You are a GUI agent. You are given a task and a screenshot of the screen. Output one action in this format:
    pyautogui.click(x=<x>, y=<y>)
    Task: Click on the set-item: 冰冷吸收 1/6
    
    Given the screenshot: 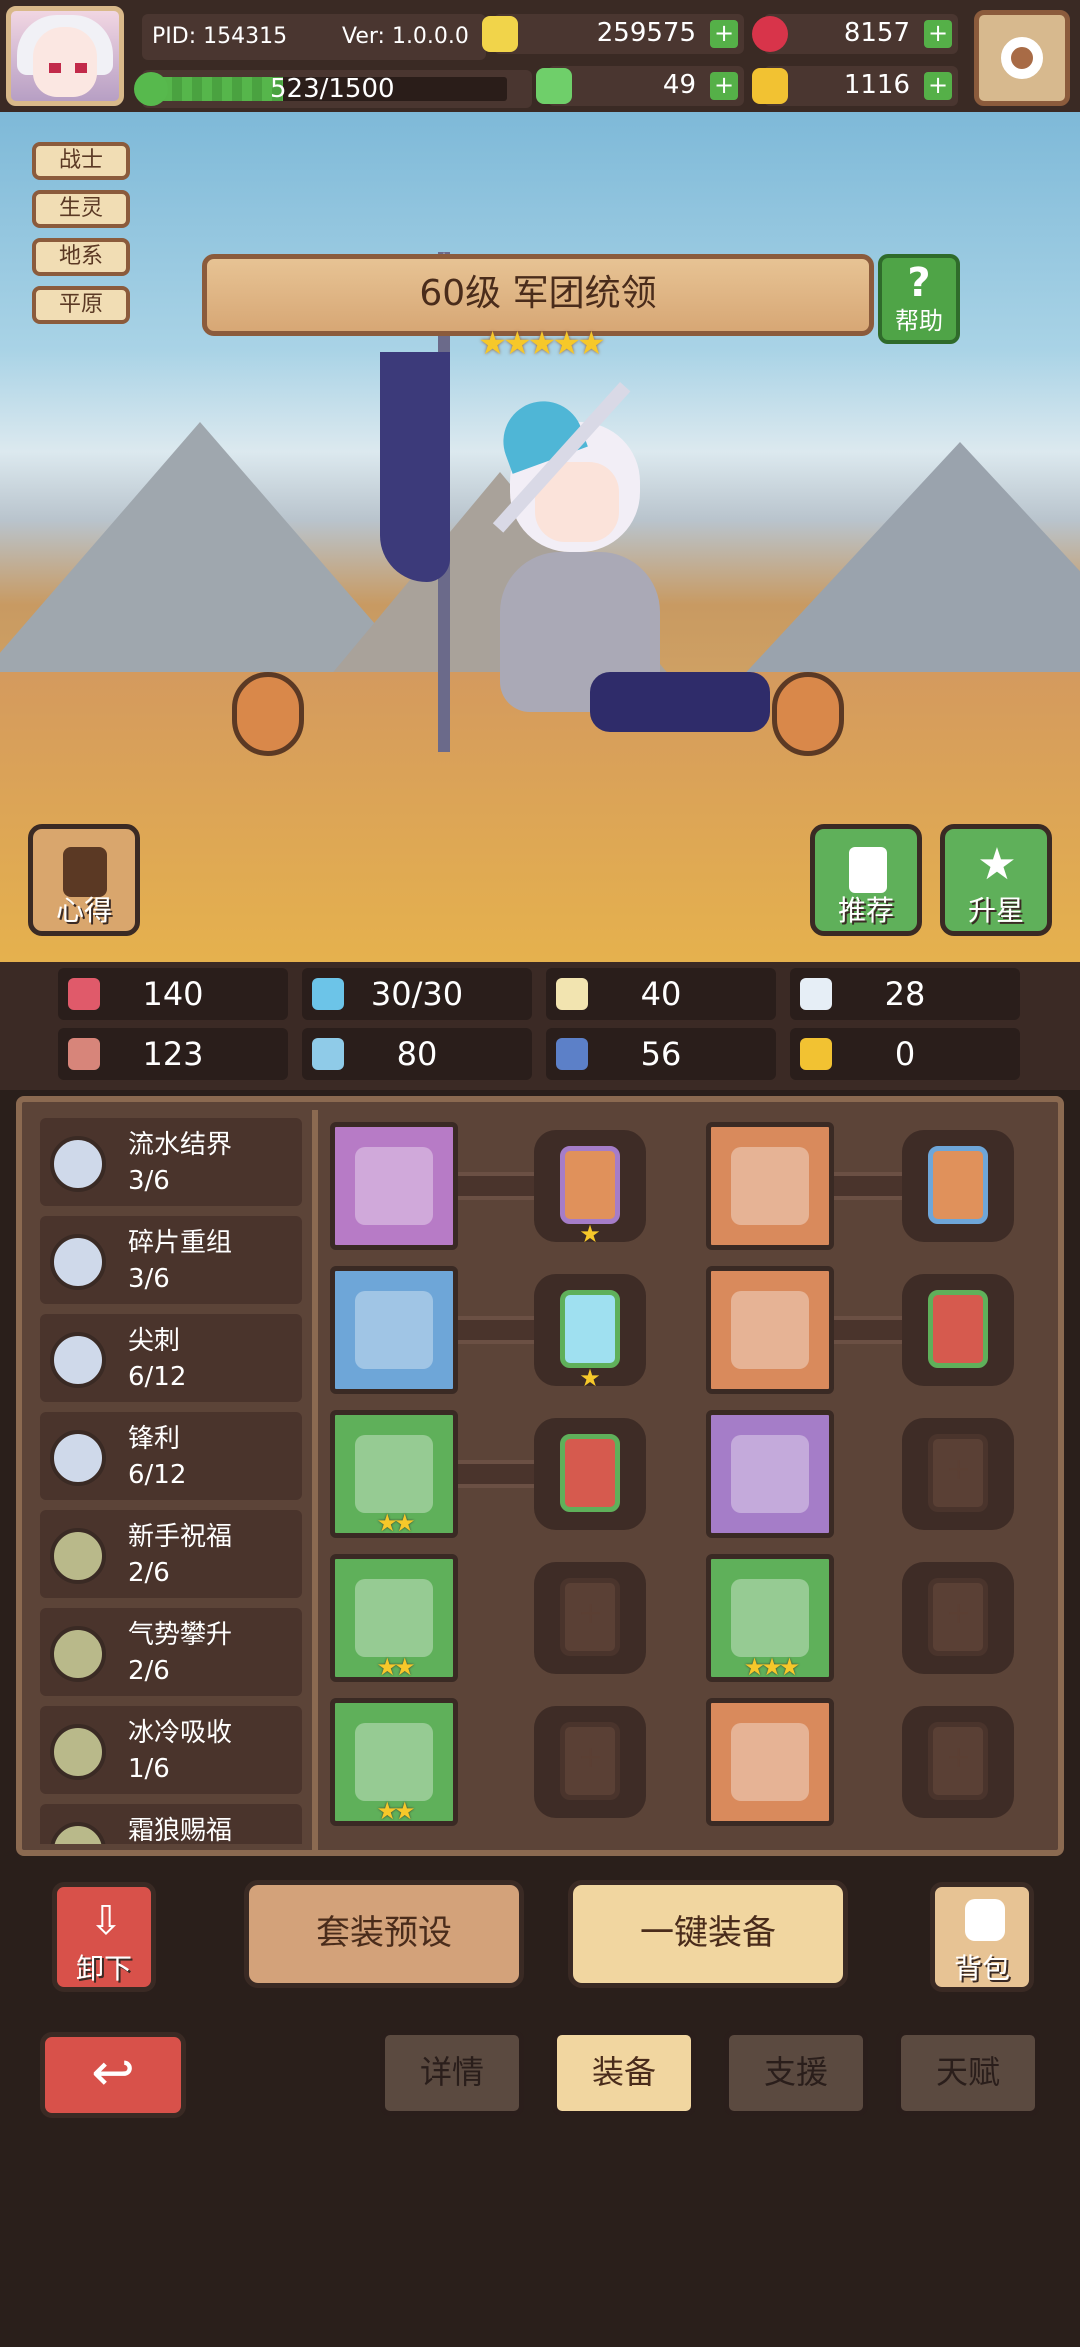 What is the action you would take?
    pyautogui.click(x=171, y=1750)
    